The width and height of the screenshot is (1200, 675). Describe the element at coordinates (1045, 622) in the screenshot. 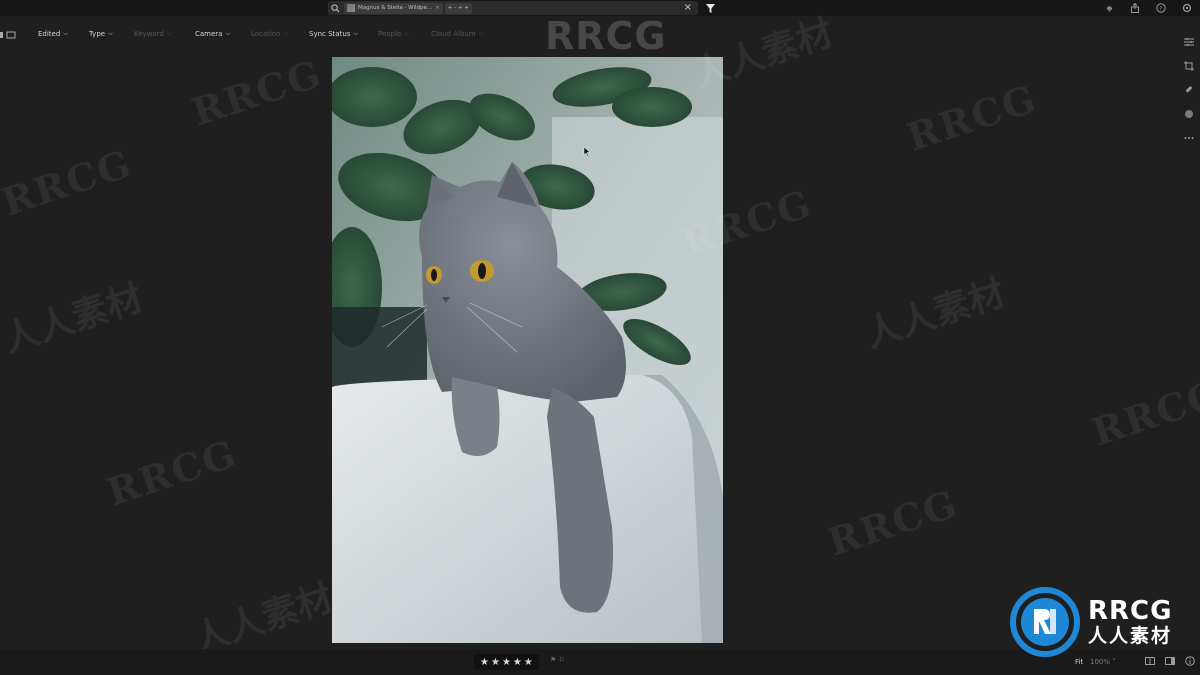

I see `rrcg-logo-badge` at that location.